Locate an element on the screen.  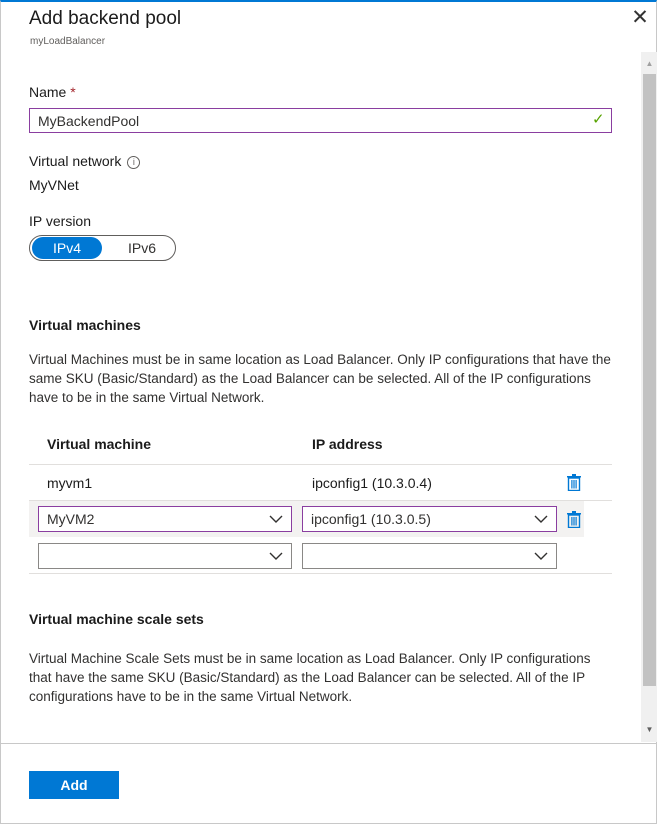
row1-vm: myvm1 is located at coordinates (70, 483).